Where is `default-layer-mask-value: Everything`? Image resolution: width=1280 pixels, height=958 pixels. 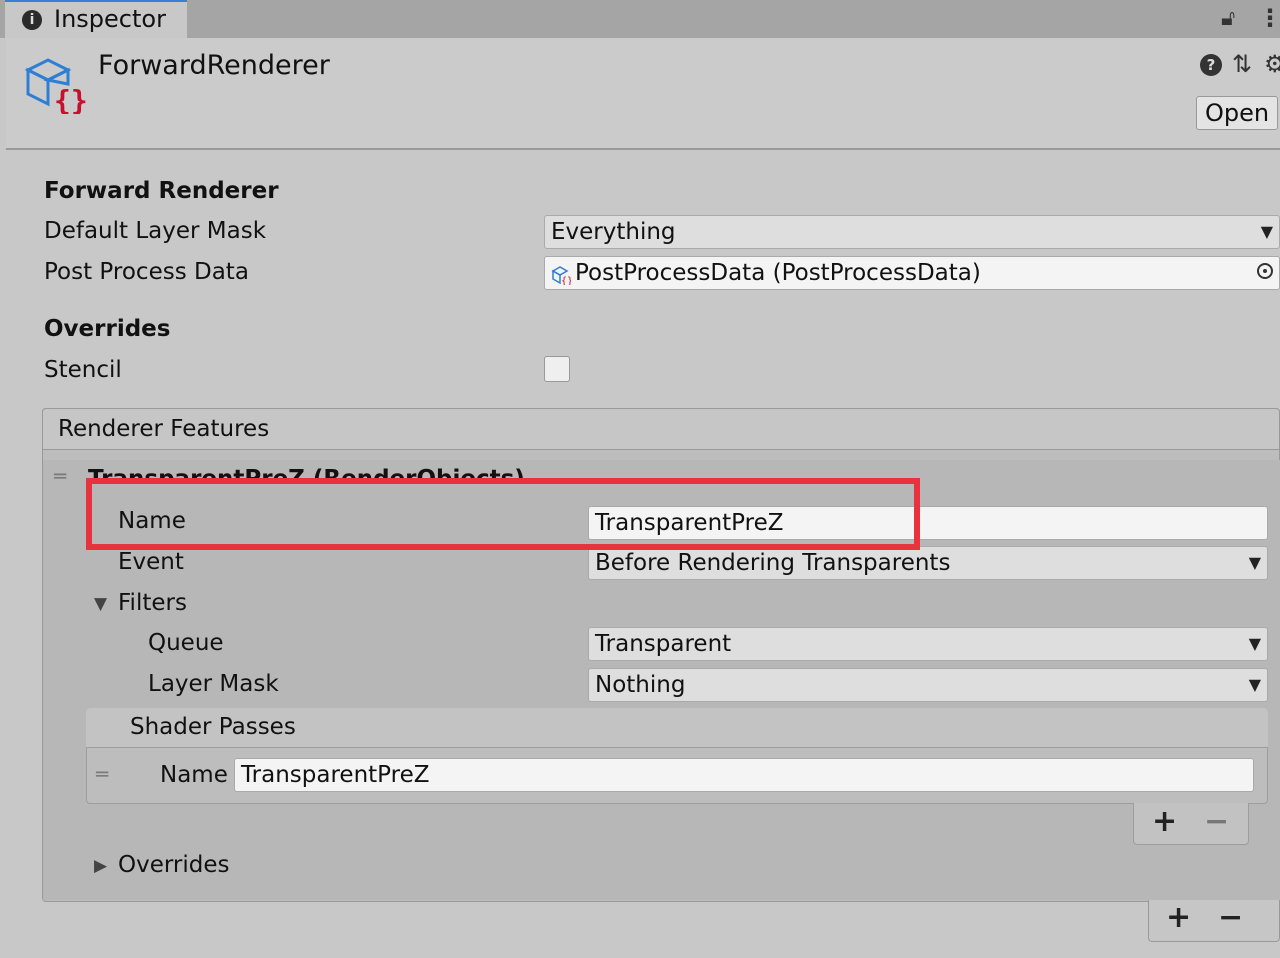
default-layer-mask-value: Everything is located at coordinates (613, 232).